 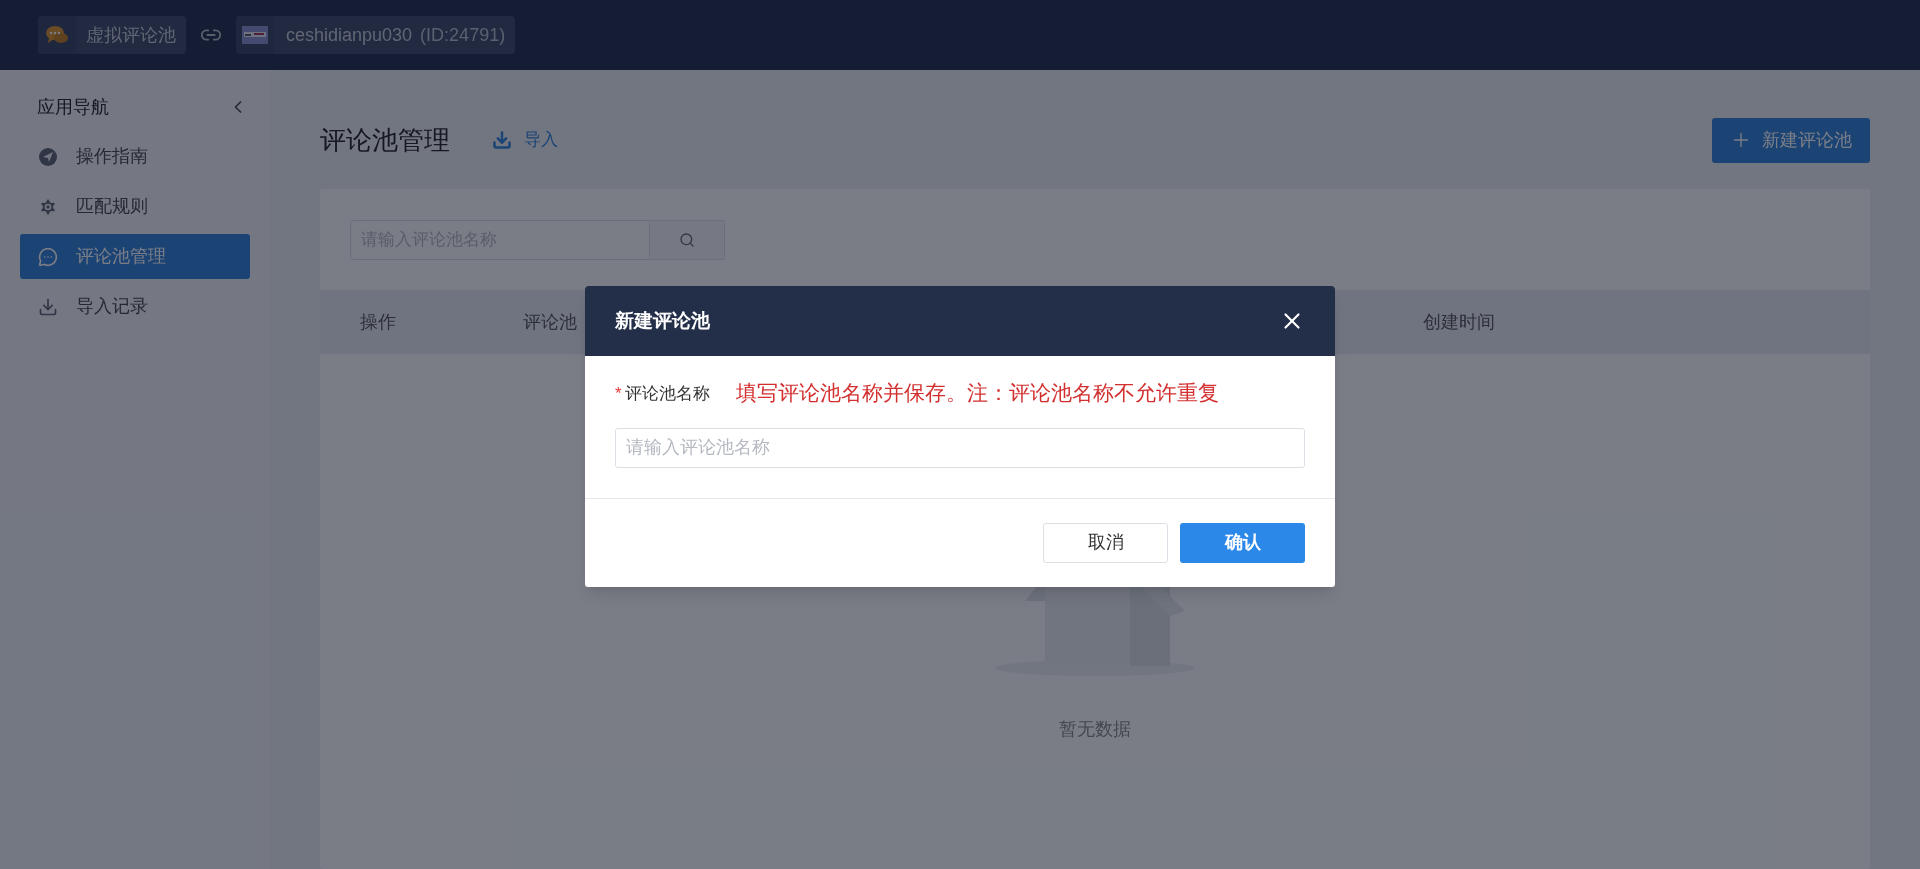 What do you see at coordinates (48, 206) in the screenshot?
I see `settings-icon` at bounding box center [48, 206].